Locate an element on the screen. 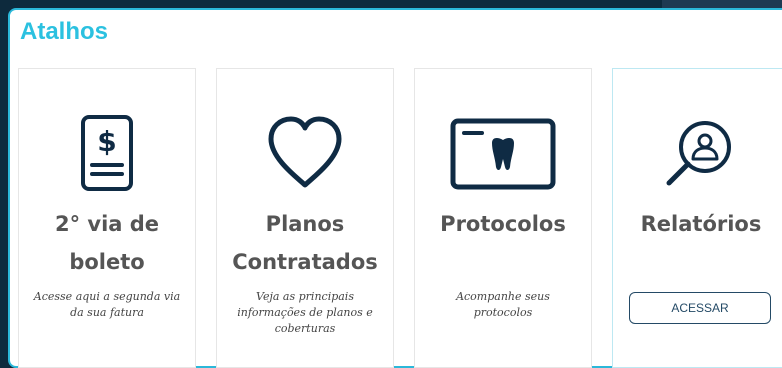  card-title: 2° via de boleto is located at coordinates (107, 243).